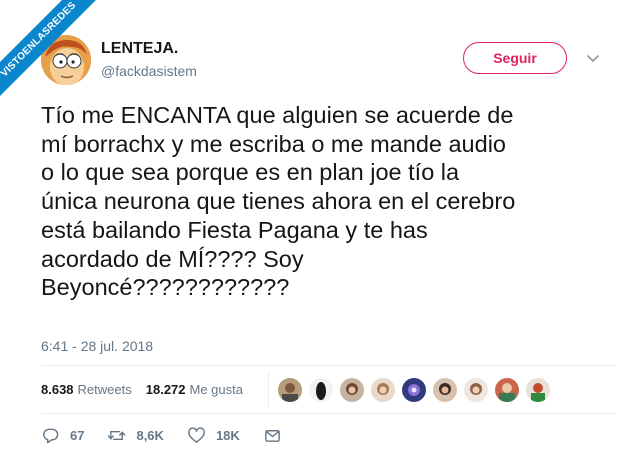  I want to click on watermark-ribbon: VISTOENLASREDES, so click(50, 50).